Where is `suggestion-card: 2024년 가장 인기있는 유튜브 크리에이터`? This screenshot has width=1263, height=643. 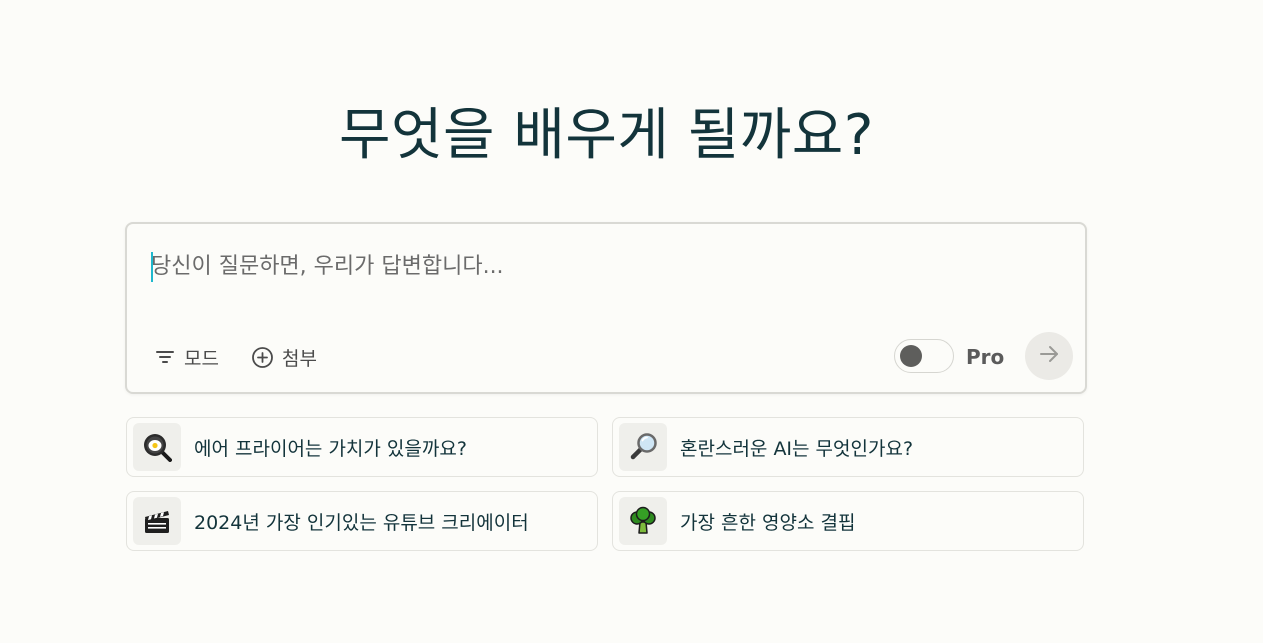 suggestion-card: 2024년 가장 인기있는 유튜브 크리에이터 is located at coordinates (362, 521).